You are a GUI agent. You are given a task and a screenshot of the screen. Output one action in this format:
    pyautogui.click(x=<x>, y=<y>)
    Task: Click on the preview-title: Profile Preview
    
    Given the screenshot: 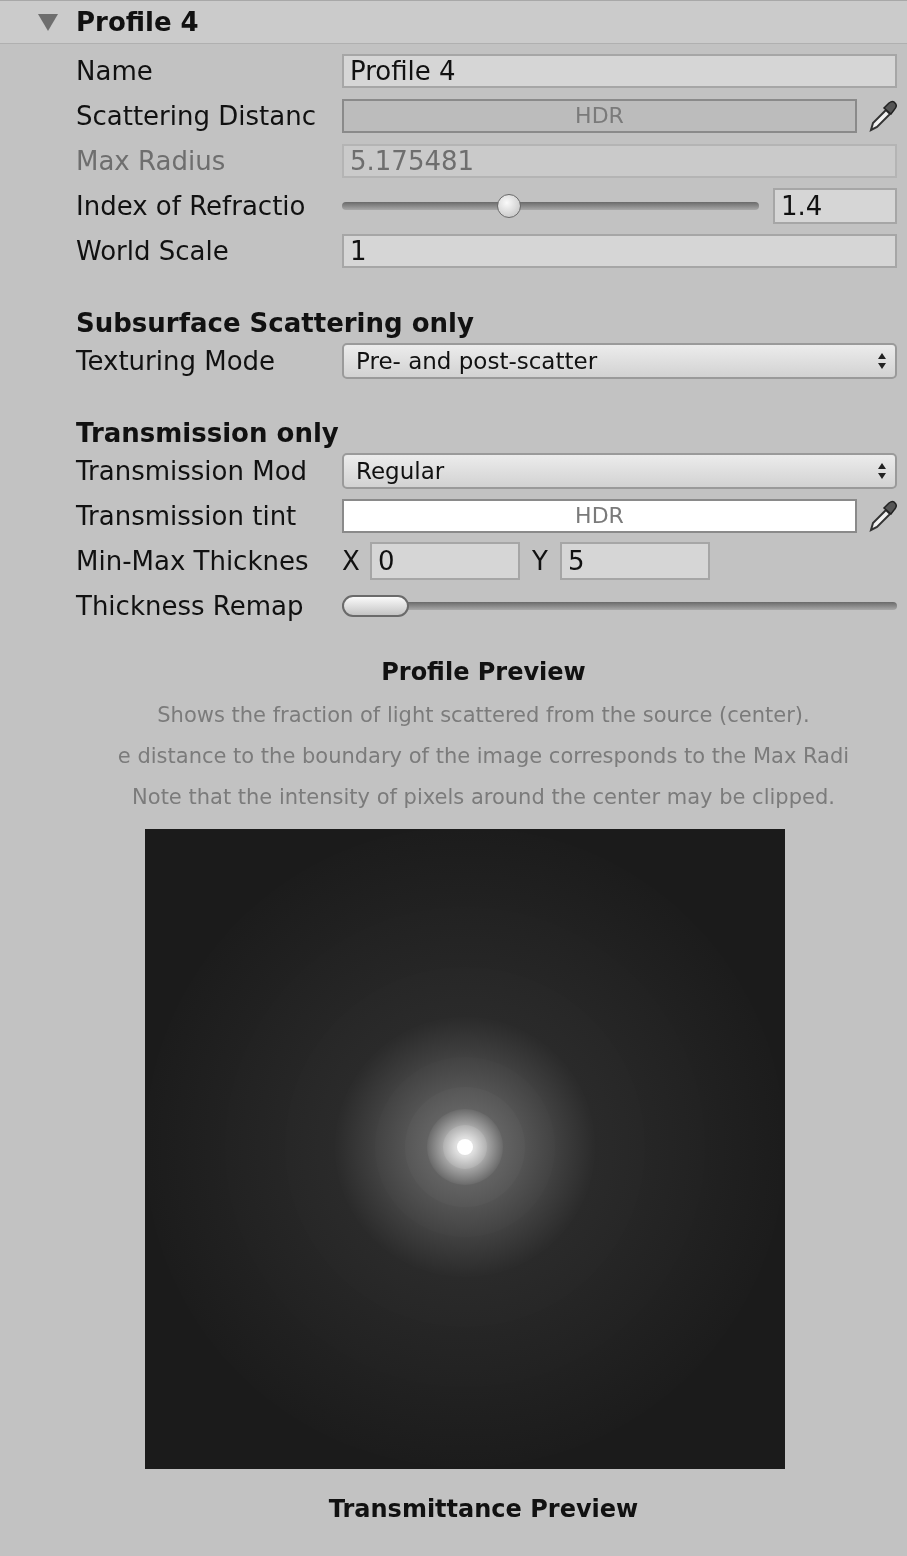 What is the action you would take?
    pyautogui.click(x=483, y=672)
    